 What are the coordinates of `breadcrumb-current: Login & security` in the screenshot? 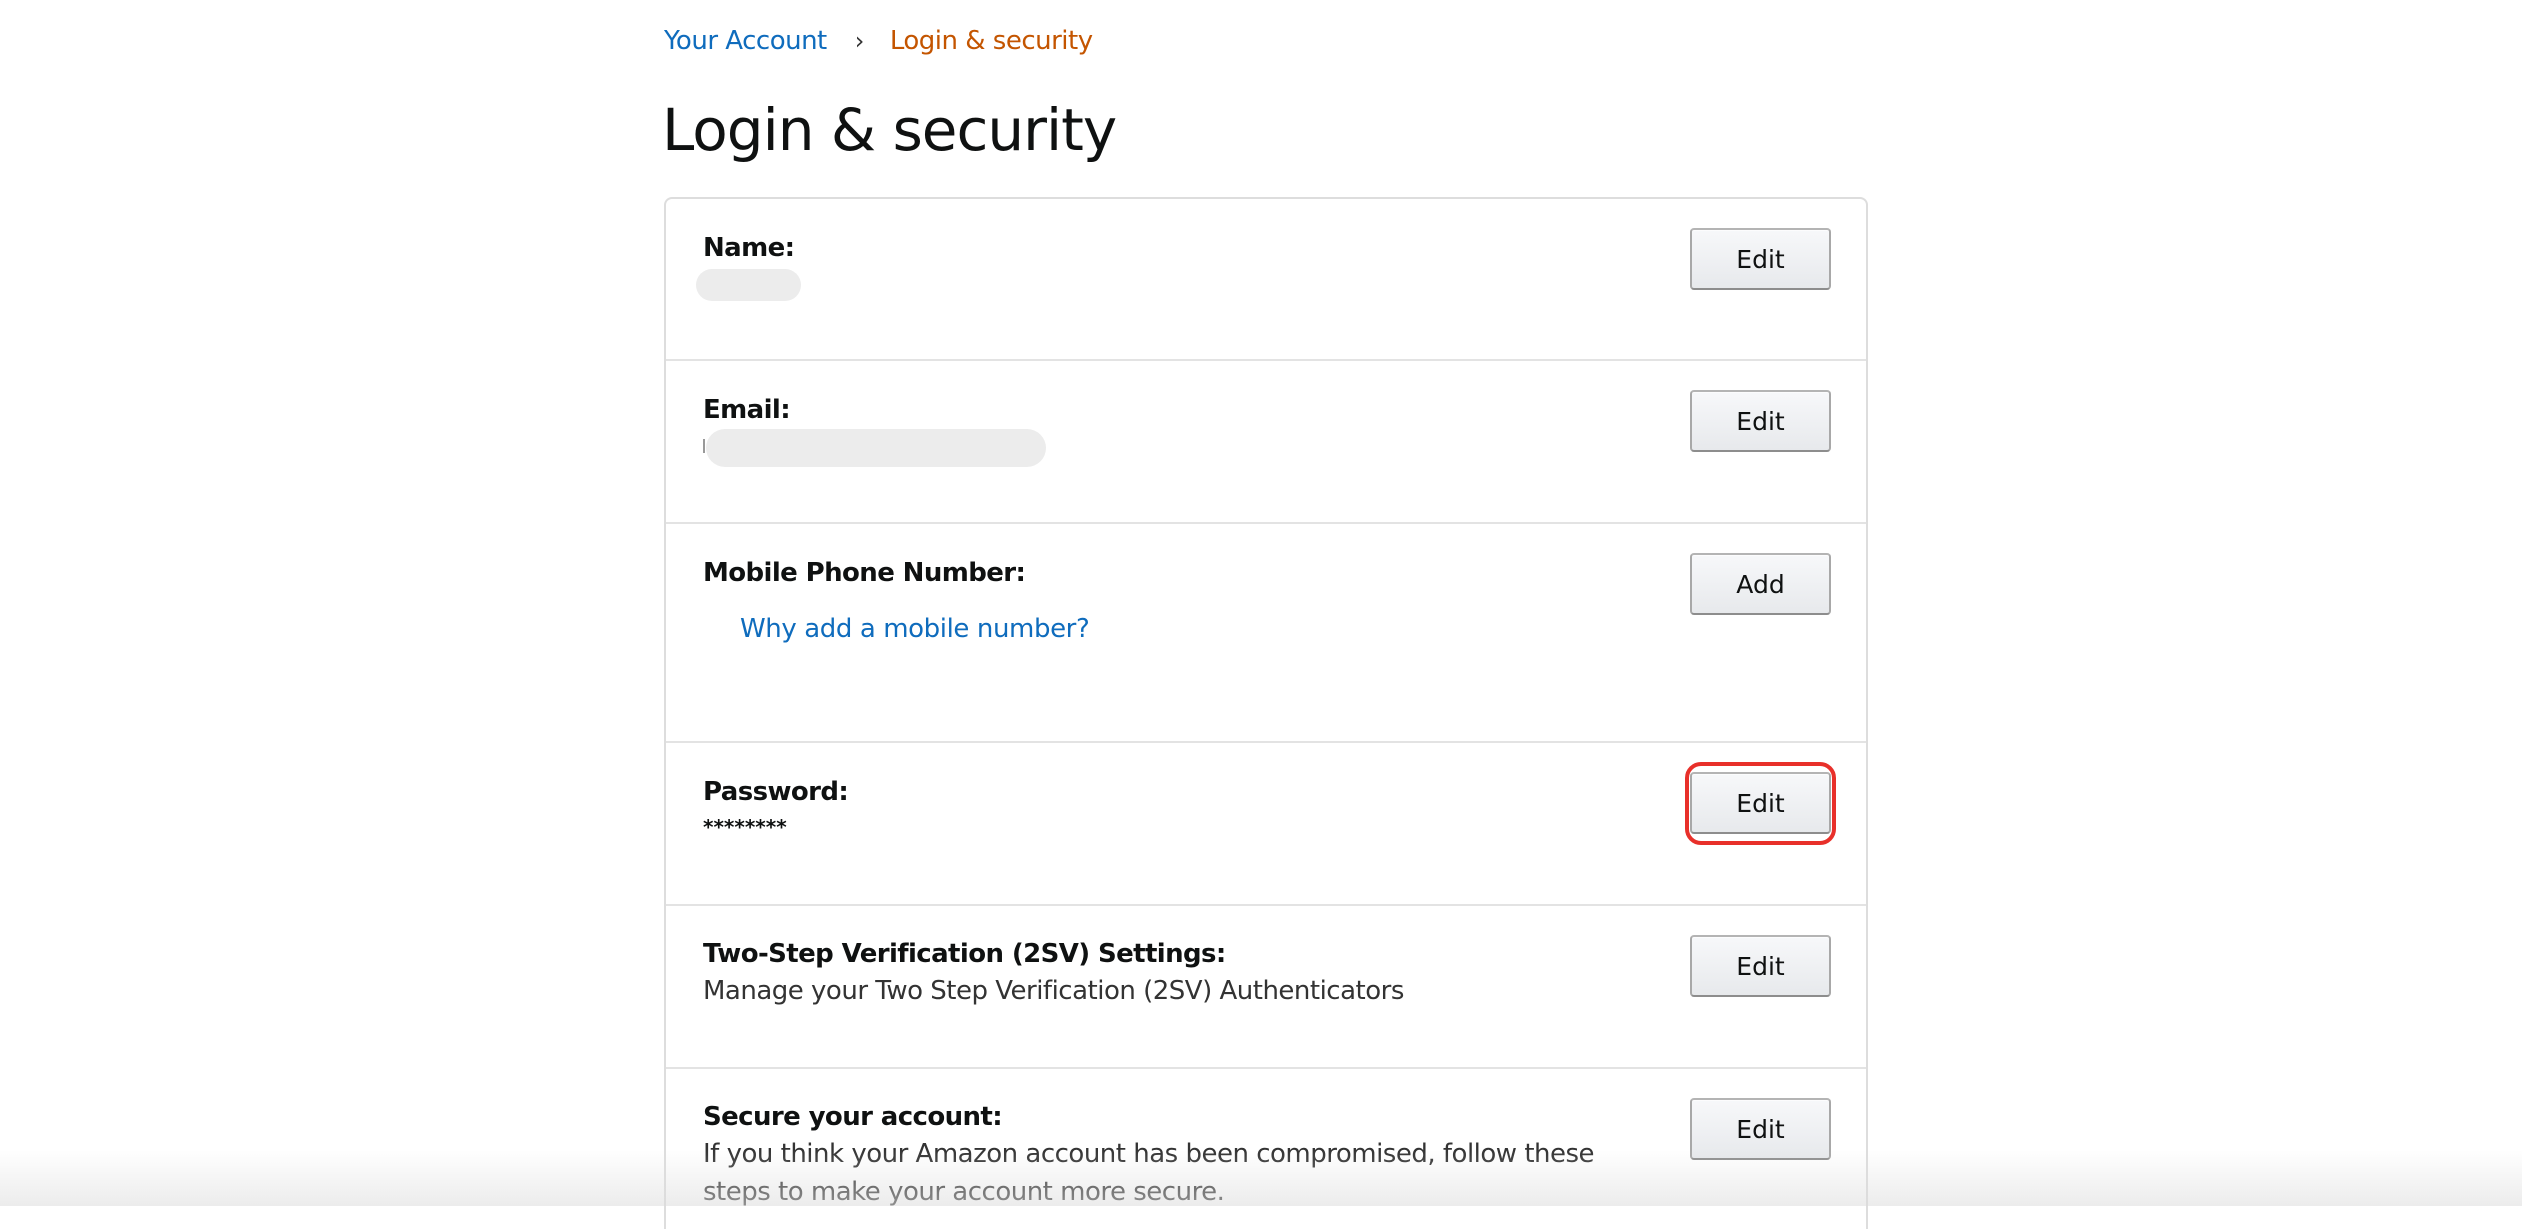 It's located at (991, 41).